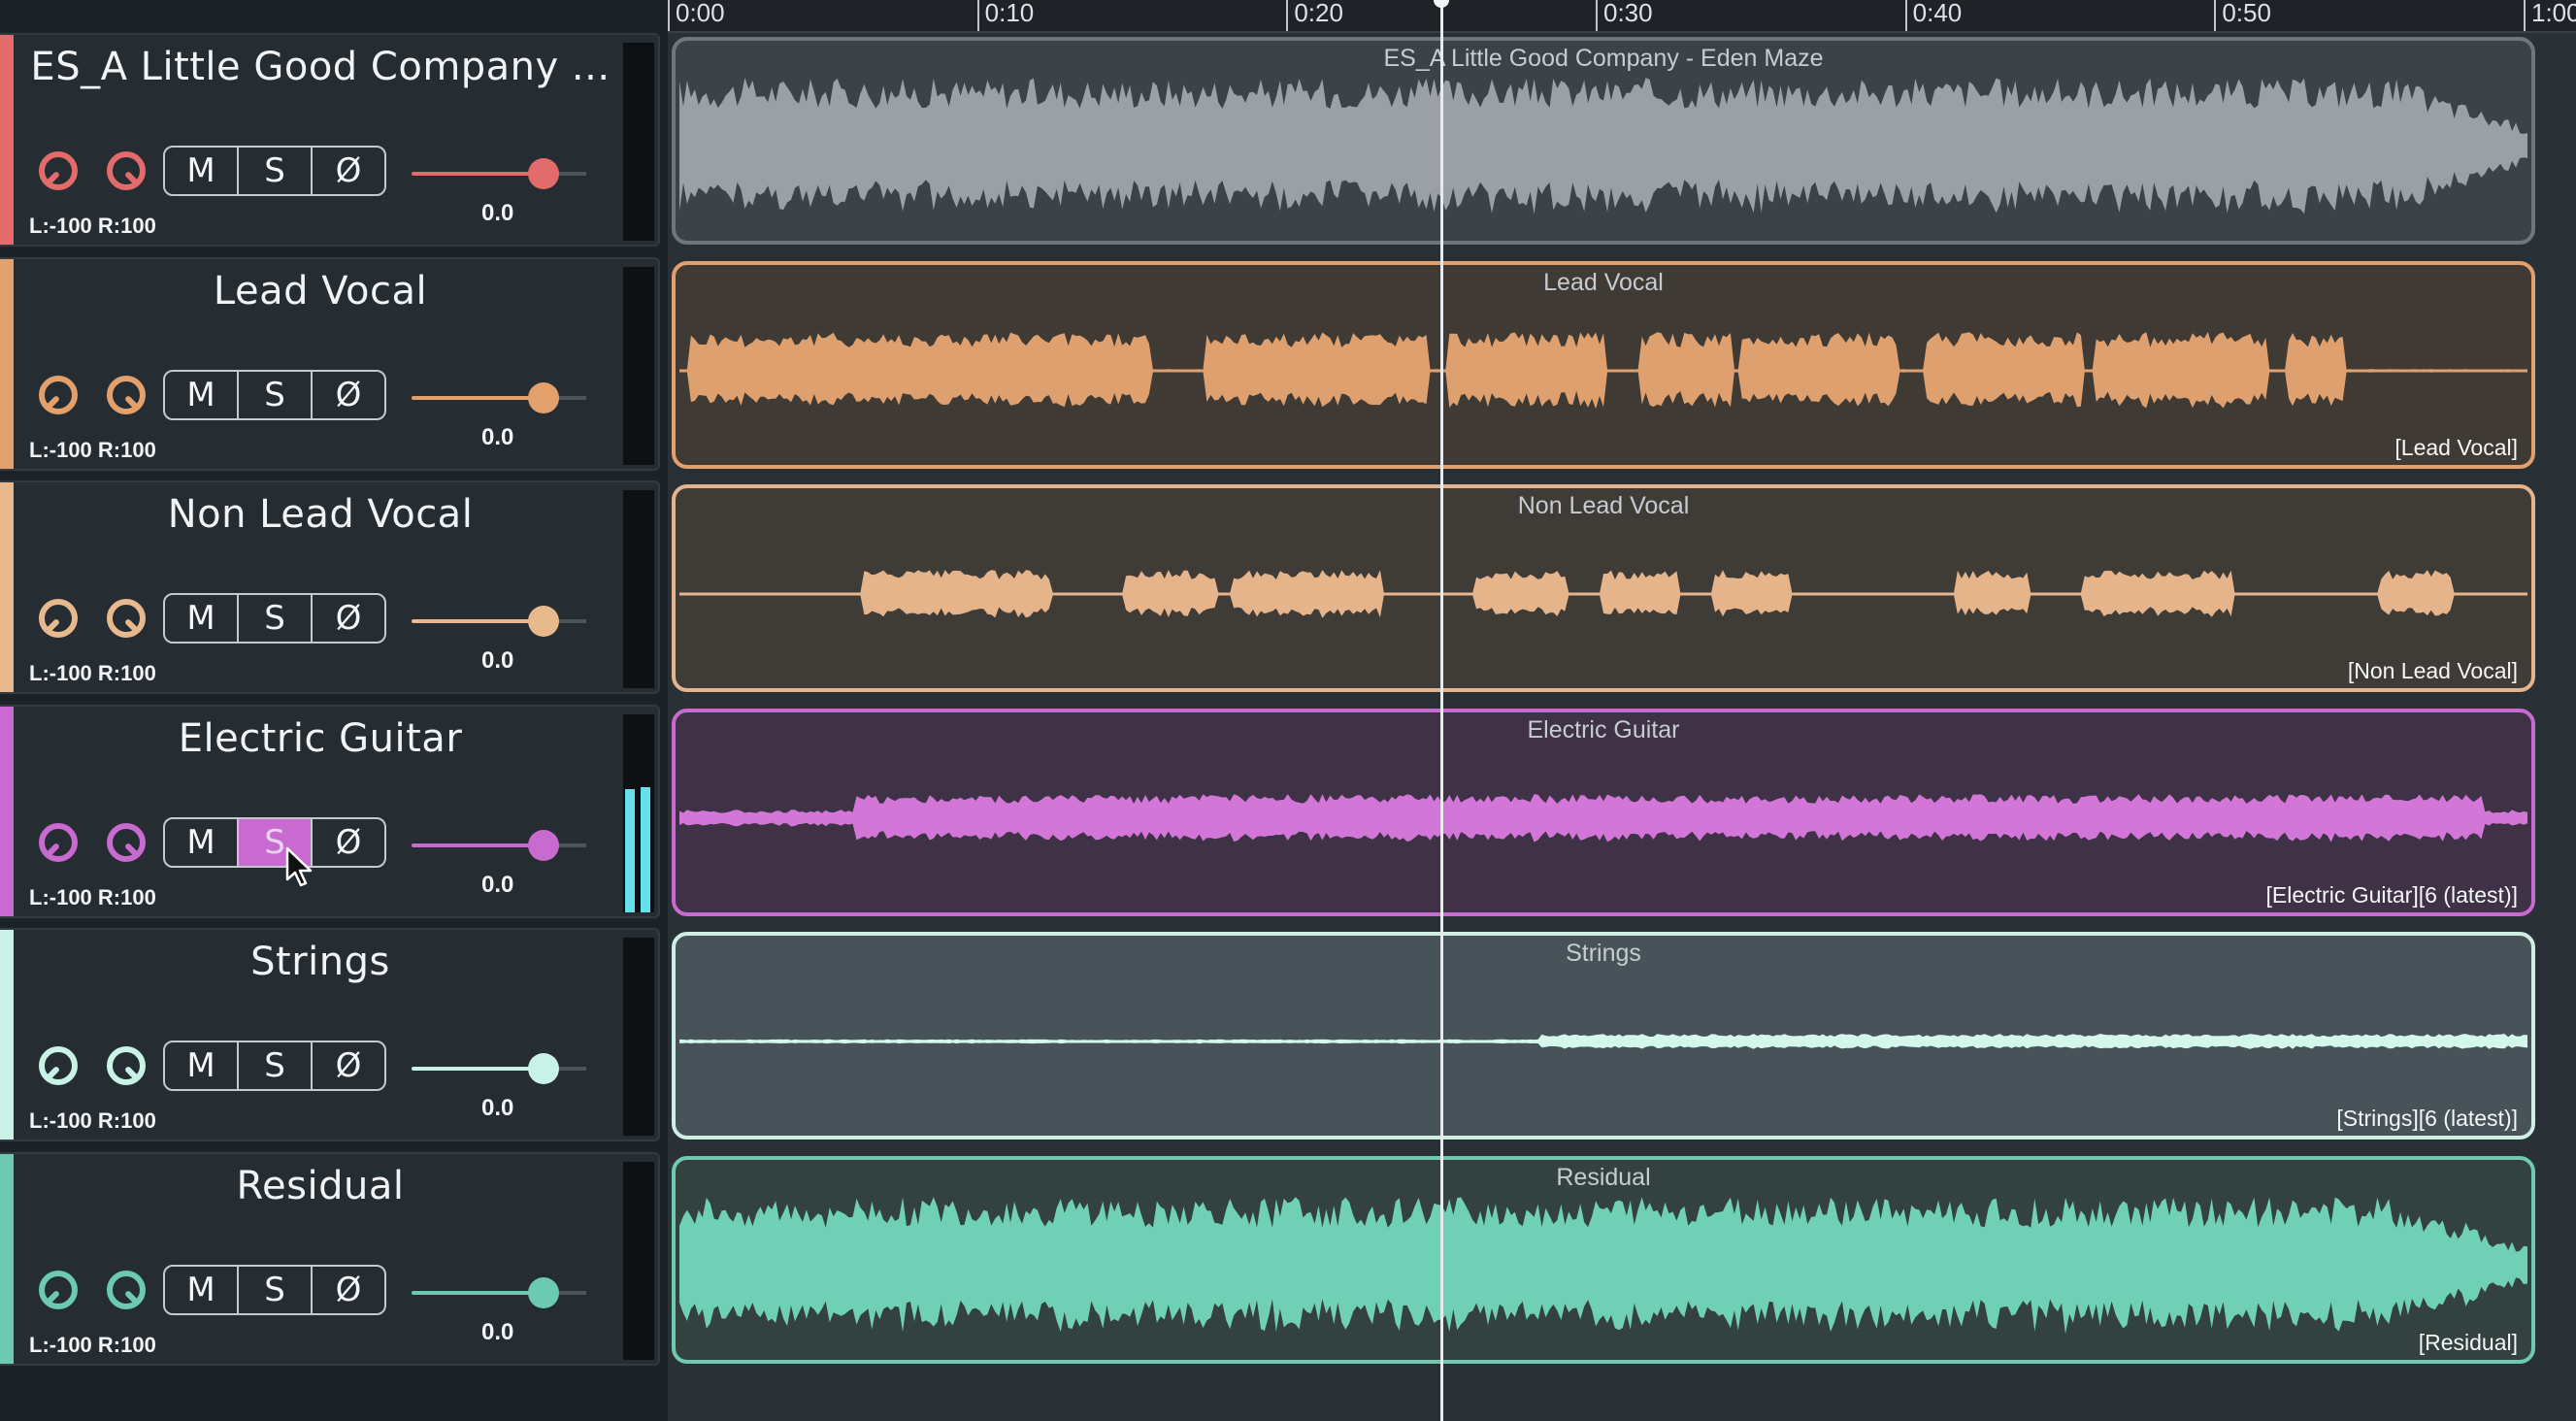 The width and height of the screenshot is (2576, 1421). I want to click on ruler-tick: 0:10, so click(1005, 15).